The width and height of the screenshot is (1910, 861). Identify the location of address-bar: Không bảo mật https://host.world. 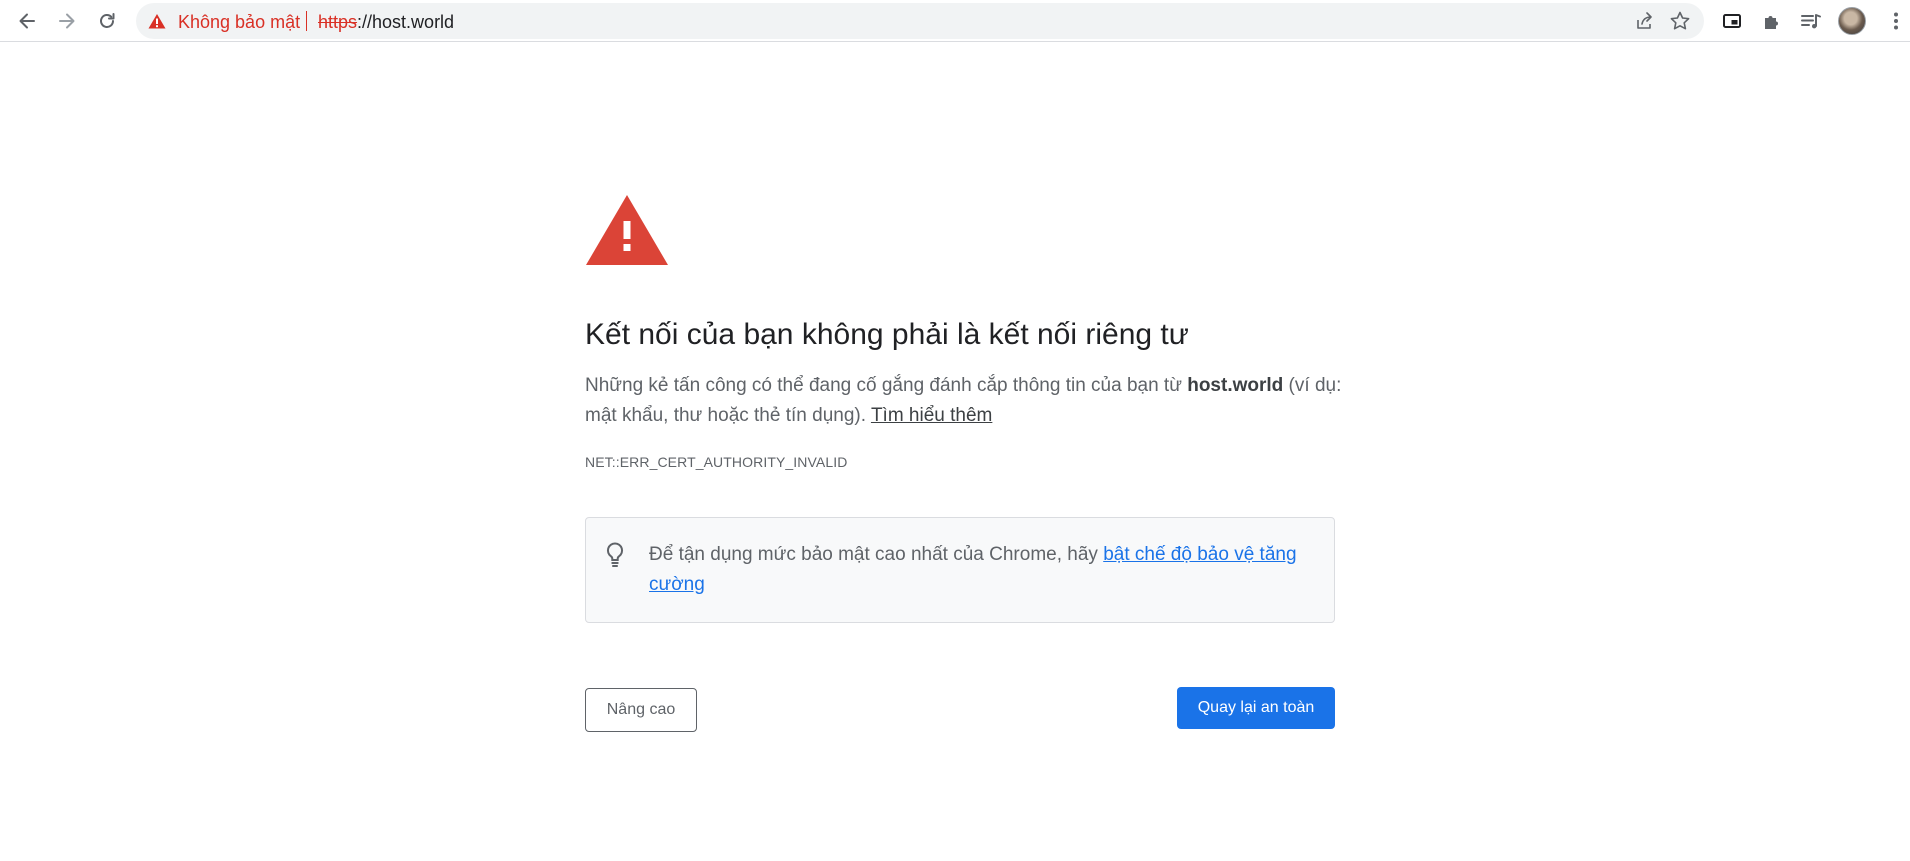
(920, 21).